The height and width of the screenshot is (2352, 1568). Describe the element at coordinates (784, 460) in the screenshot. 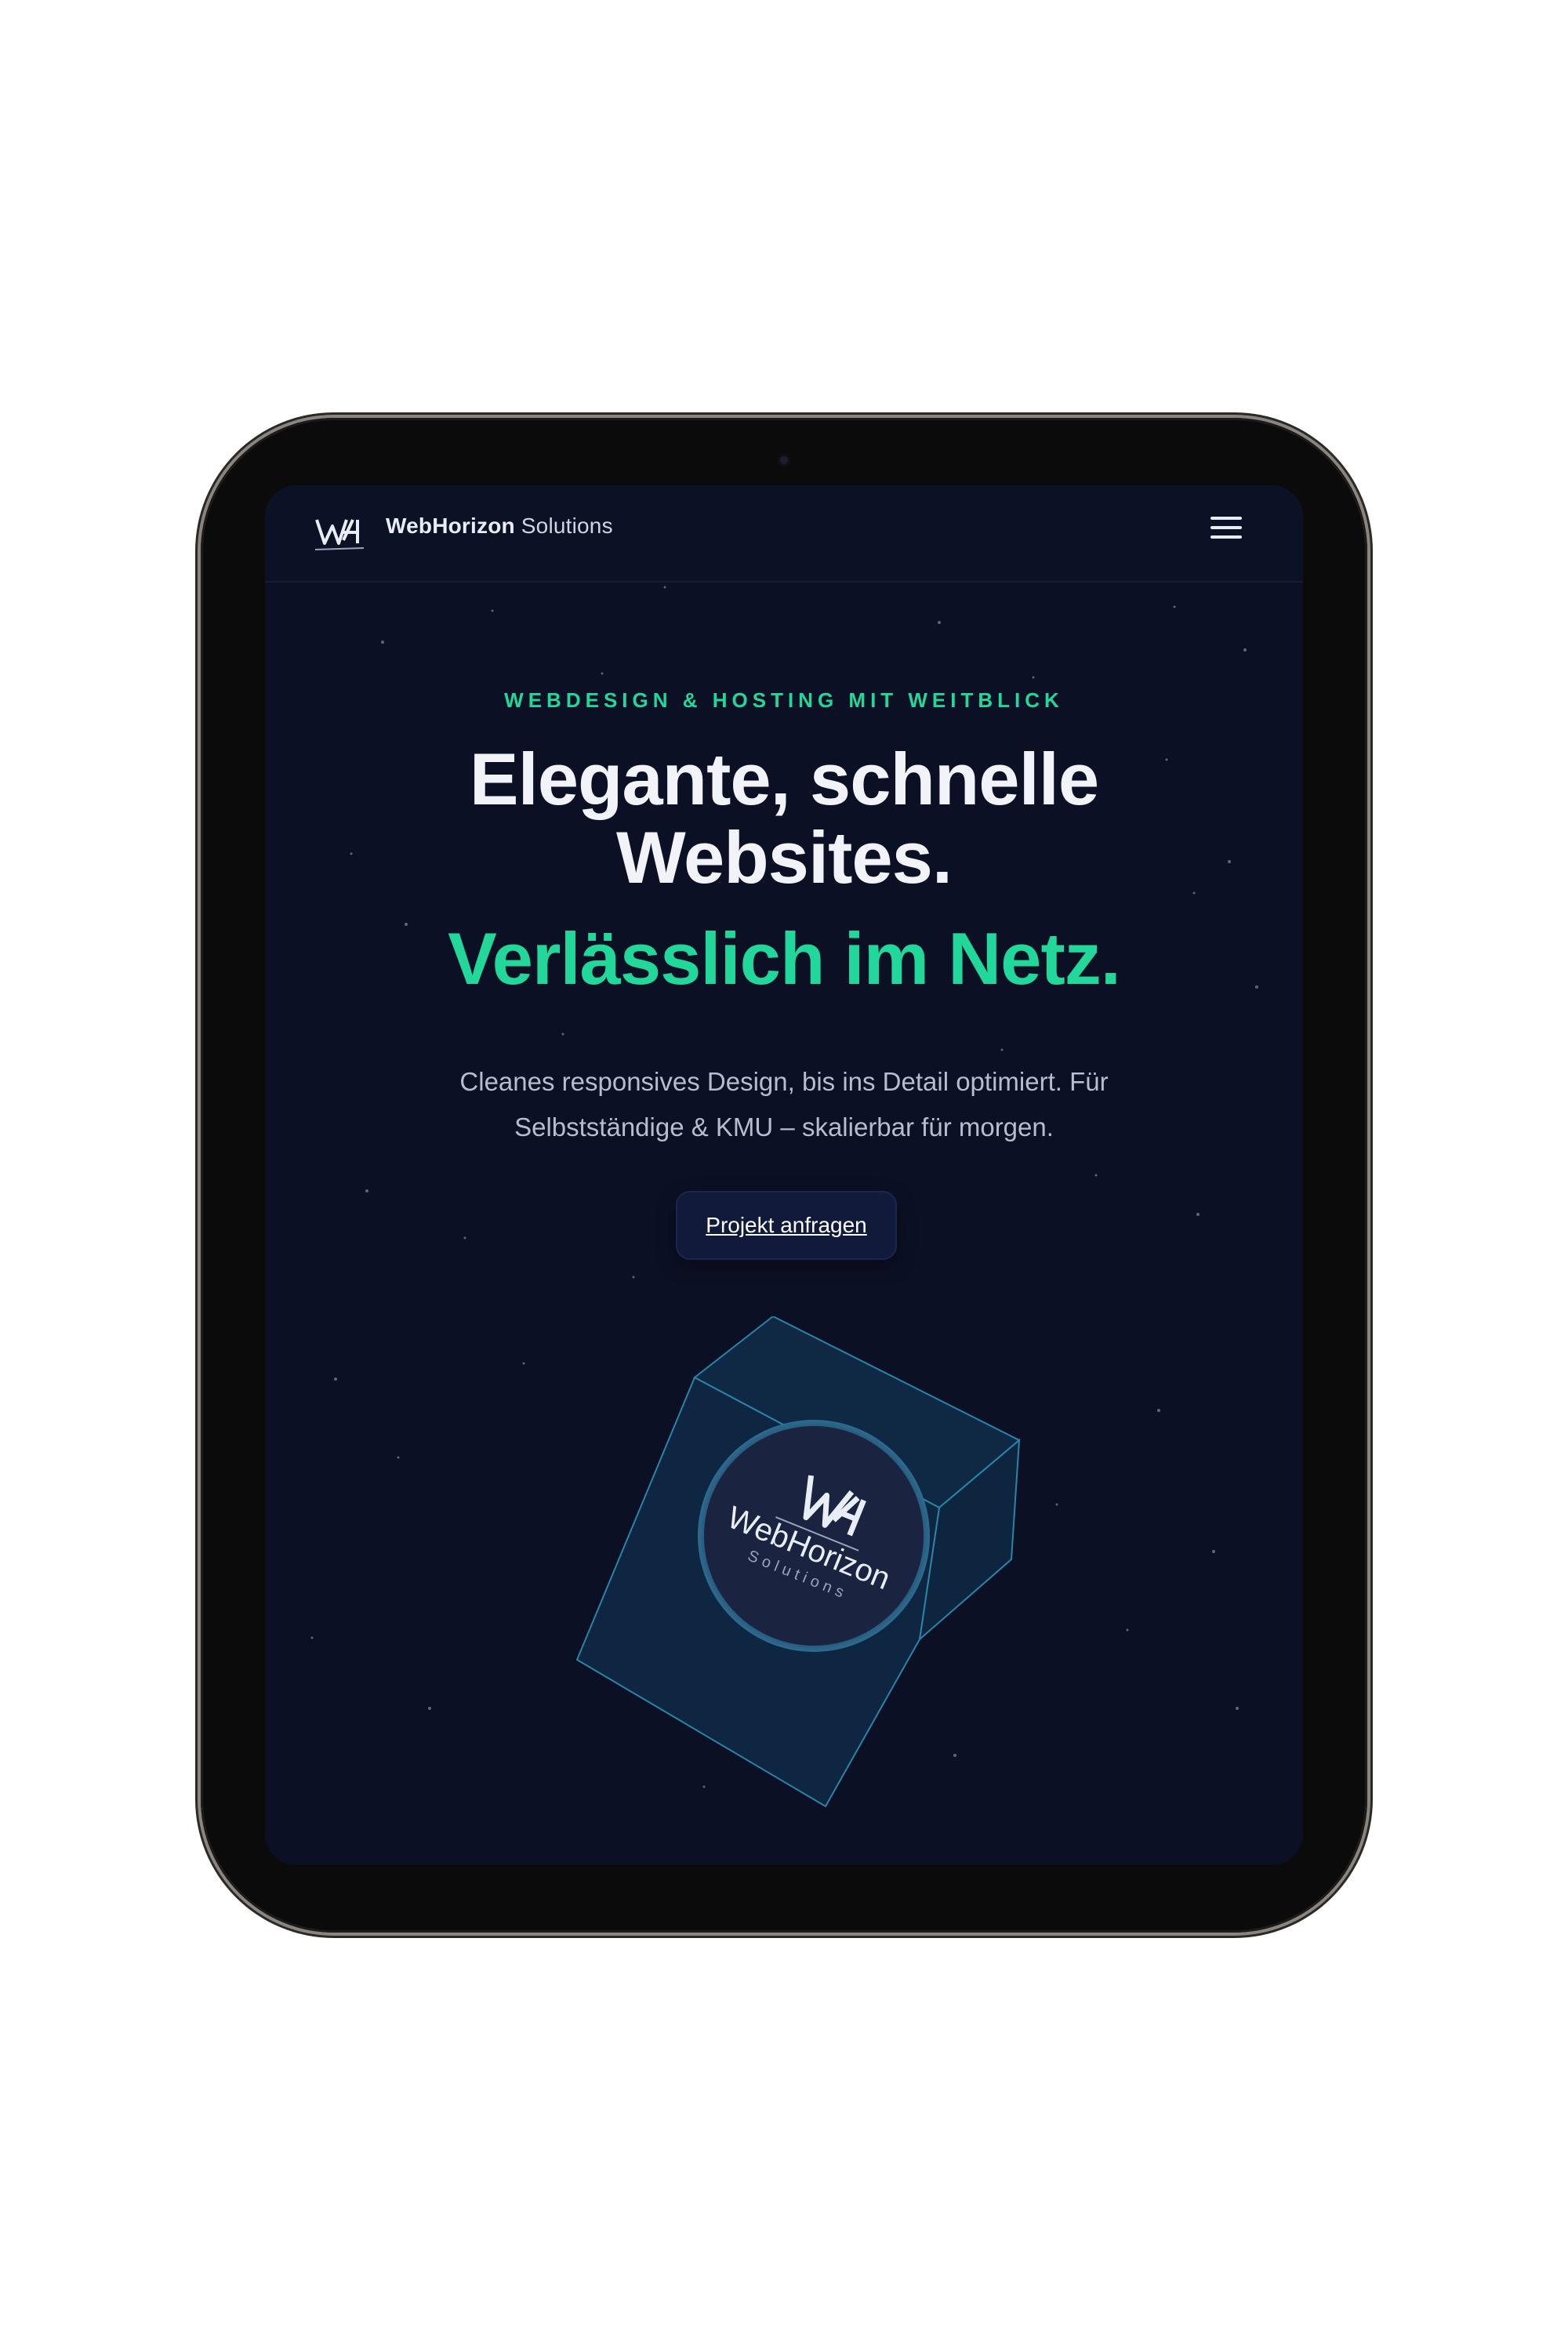

I see `front-camera` at that location.